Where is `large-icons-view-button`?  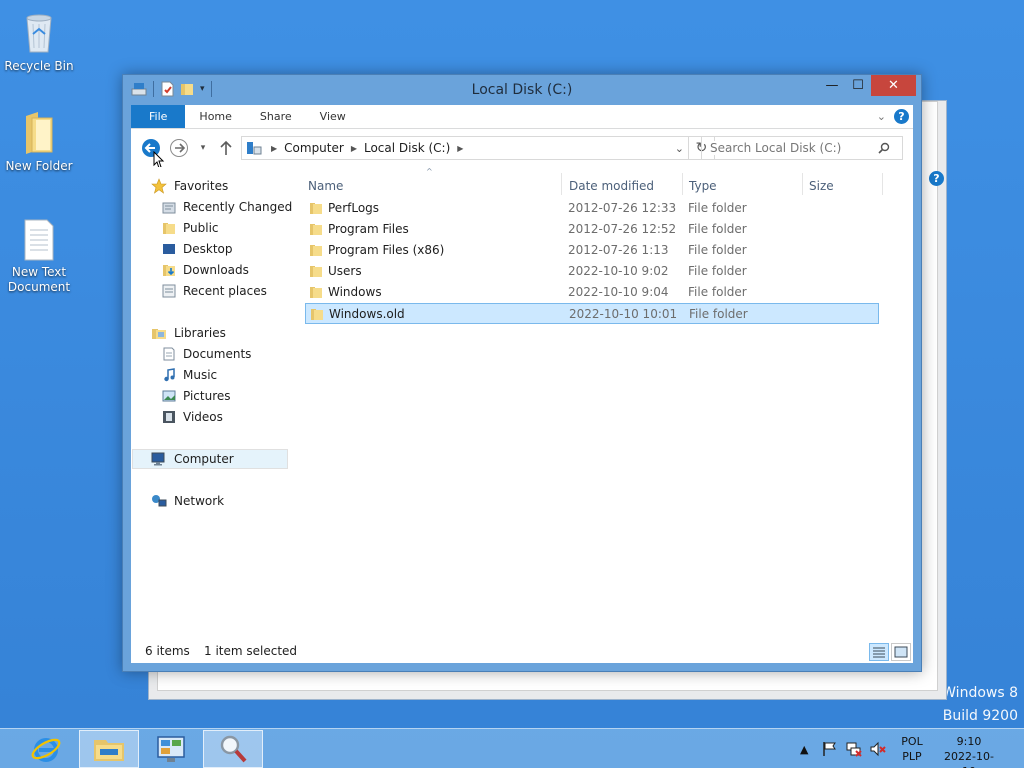 large-icons-view-button is located at coordinates (901, 652).